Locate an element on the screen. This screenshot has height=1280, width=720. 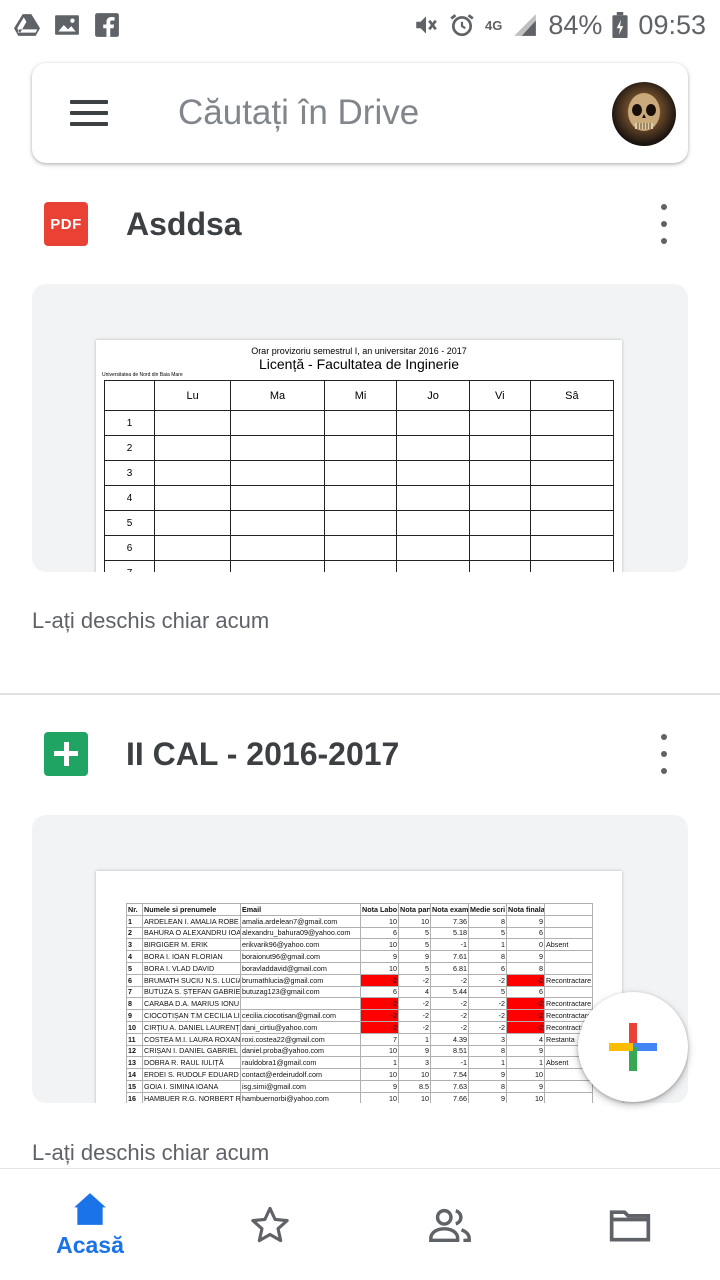
table-cell: 7.66 is located at coordinates (449, 1097).